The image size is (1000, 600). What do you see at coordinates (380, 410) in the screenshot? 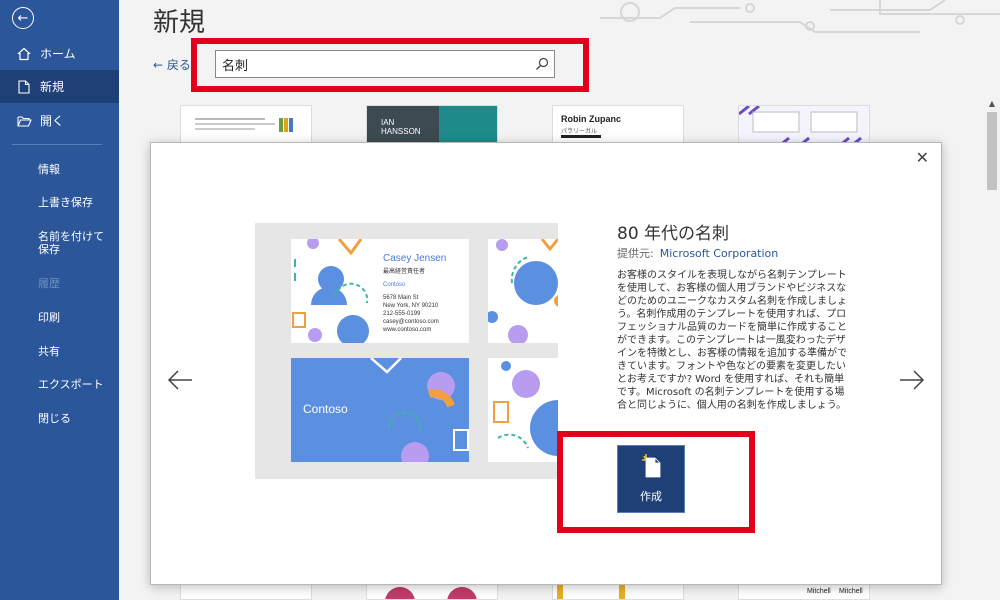
I see `card-logo-side: Contoso` at bounding box center [380, 410].